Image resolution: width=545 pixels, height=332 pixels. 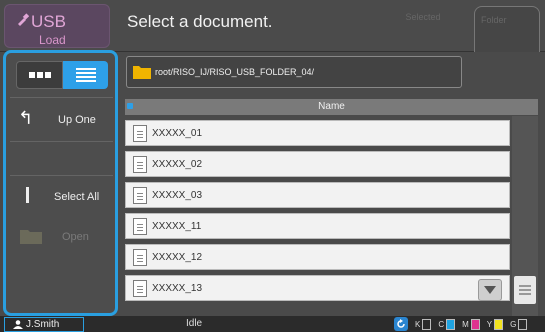 What do you see at coordinates (525, 290) in the screenshot?
I see `scrollbar-handle` at bounding box center [525, 290].